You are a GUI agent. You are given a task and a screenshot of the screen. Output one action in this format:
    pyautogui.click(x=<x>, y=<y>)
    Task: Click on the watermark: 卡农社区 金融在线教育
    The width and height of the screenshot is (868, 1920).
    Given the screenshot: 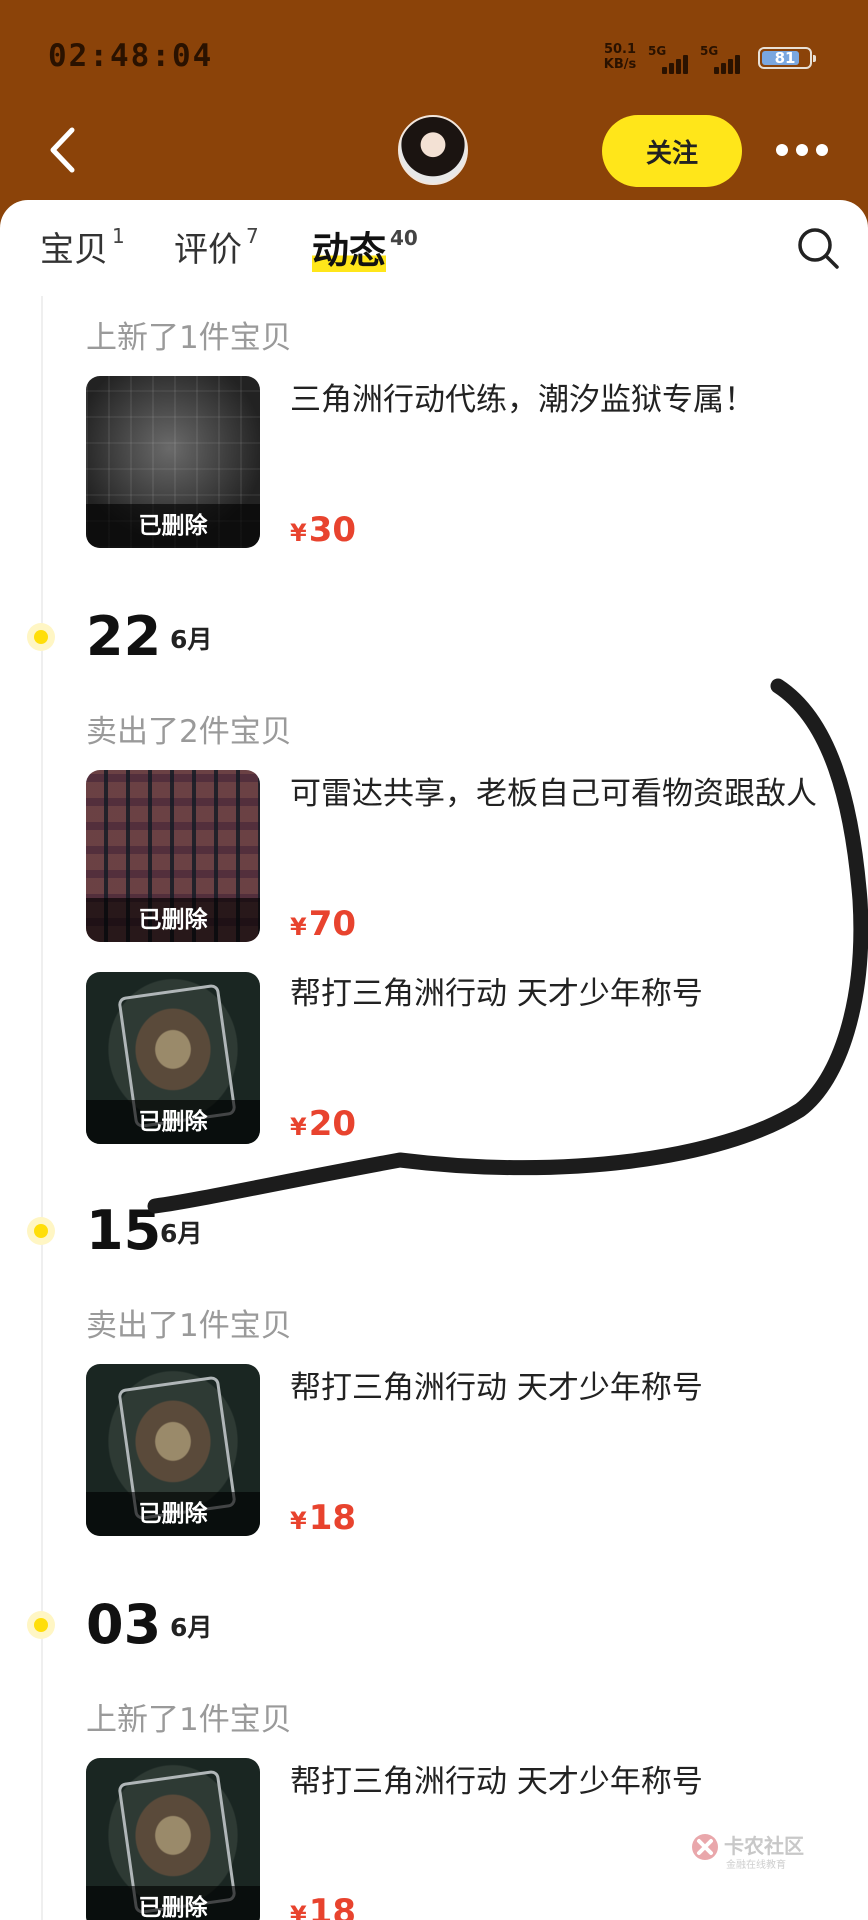 What is the action you would take?
    pyautogui.click(x=750, y=1850)
    